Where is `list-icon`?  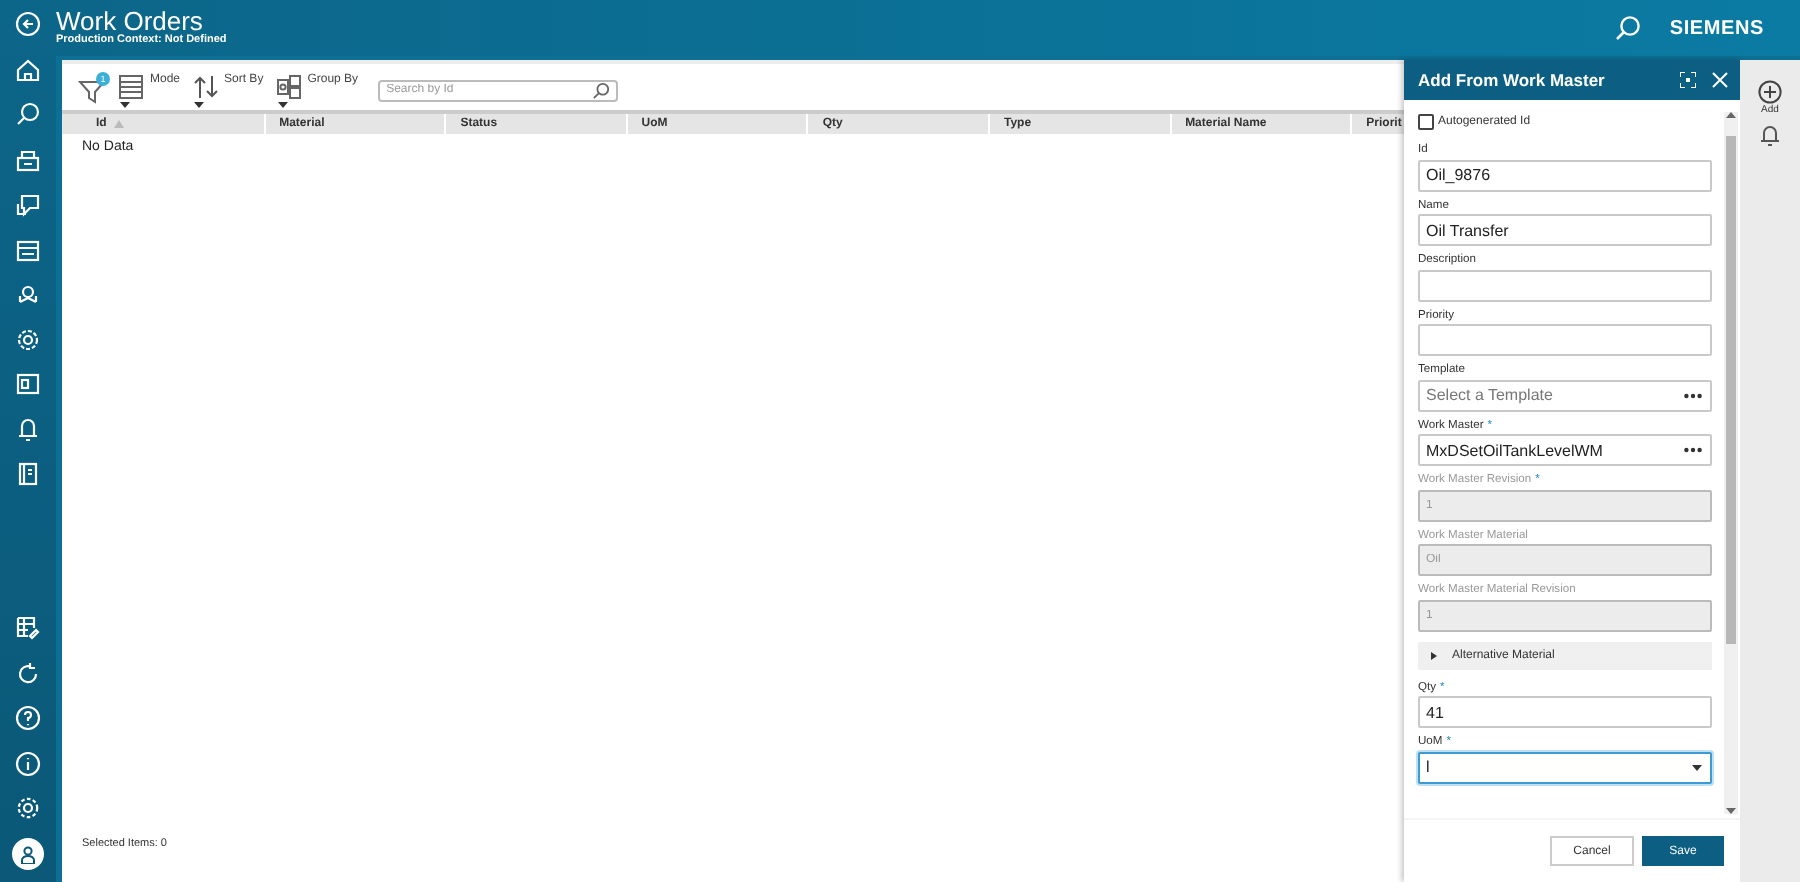 list-icon is located at coordinates (131, 87).